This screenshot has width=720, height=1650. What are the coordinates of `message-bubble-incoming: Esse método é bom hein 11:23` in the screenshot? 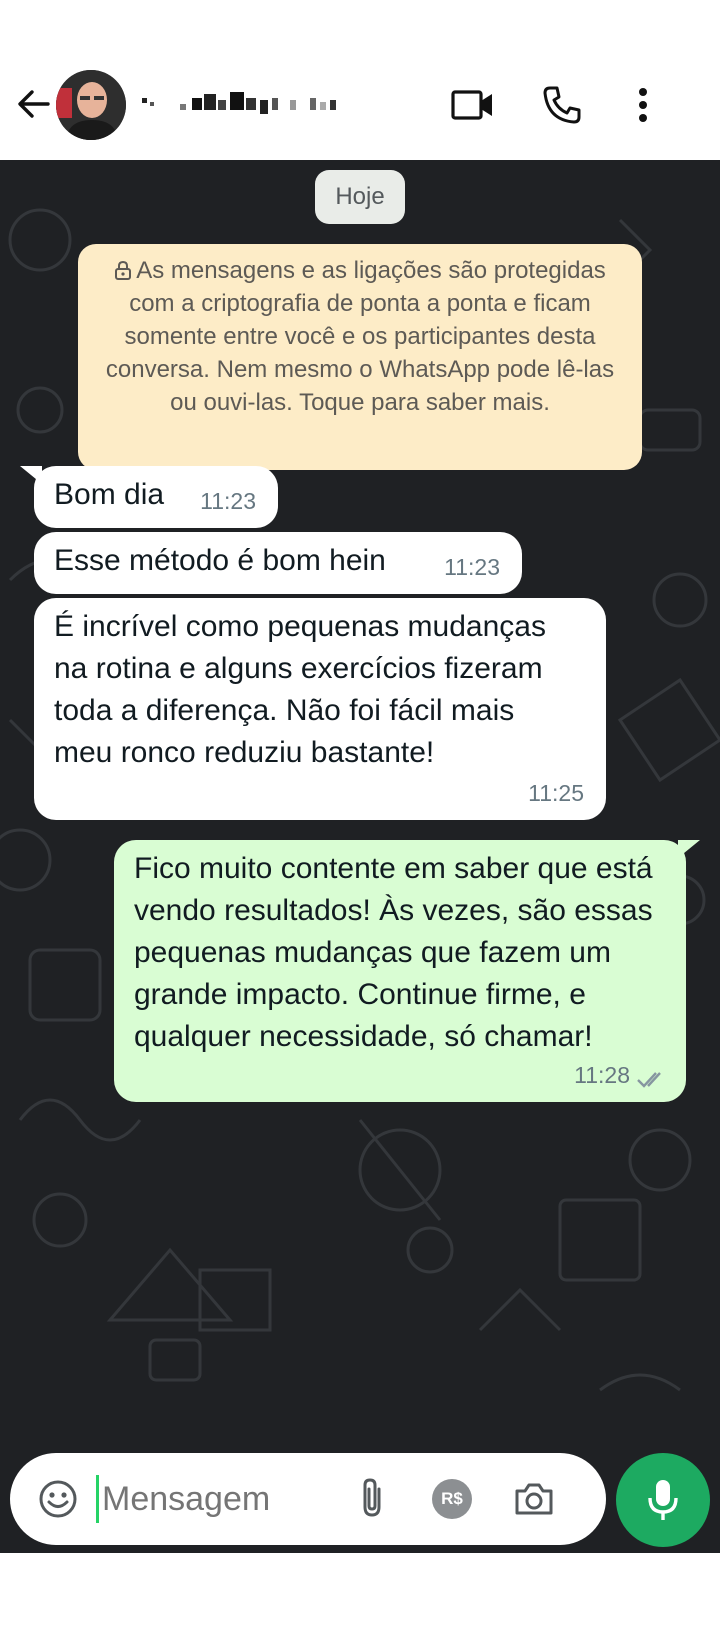 It's located at (278, 563).